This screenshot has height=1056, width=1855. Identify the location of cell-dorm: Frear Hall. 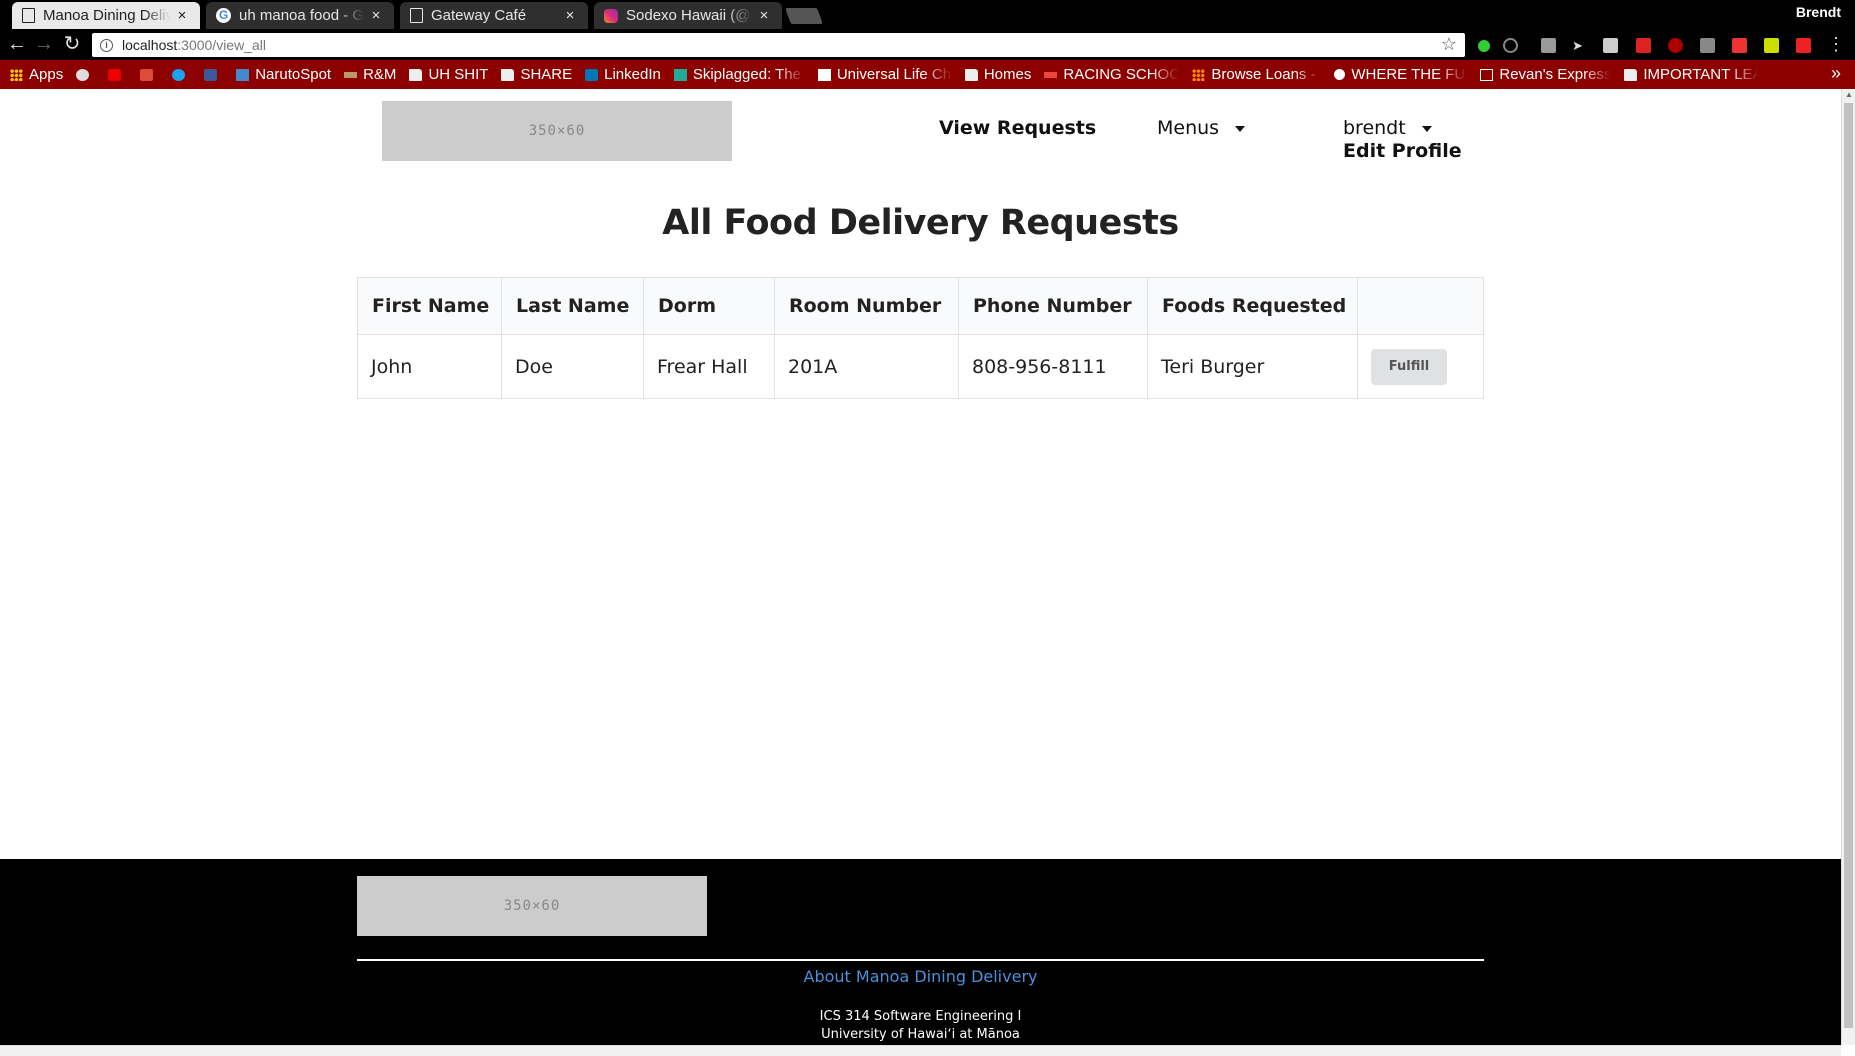
(709, 366).